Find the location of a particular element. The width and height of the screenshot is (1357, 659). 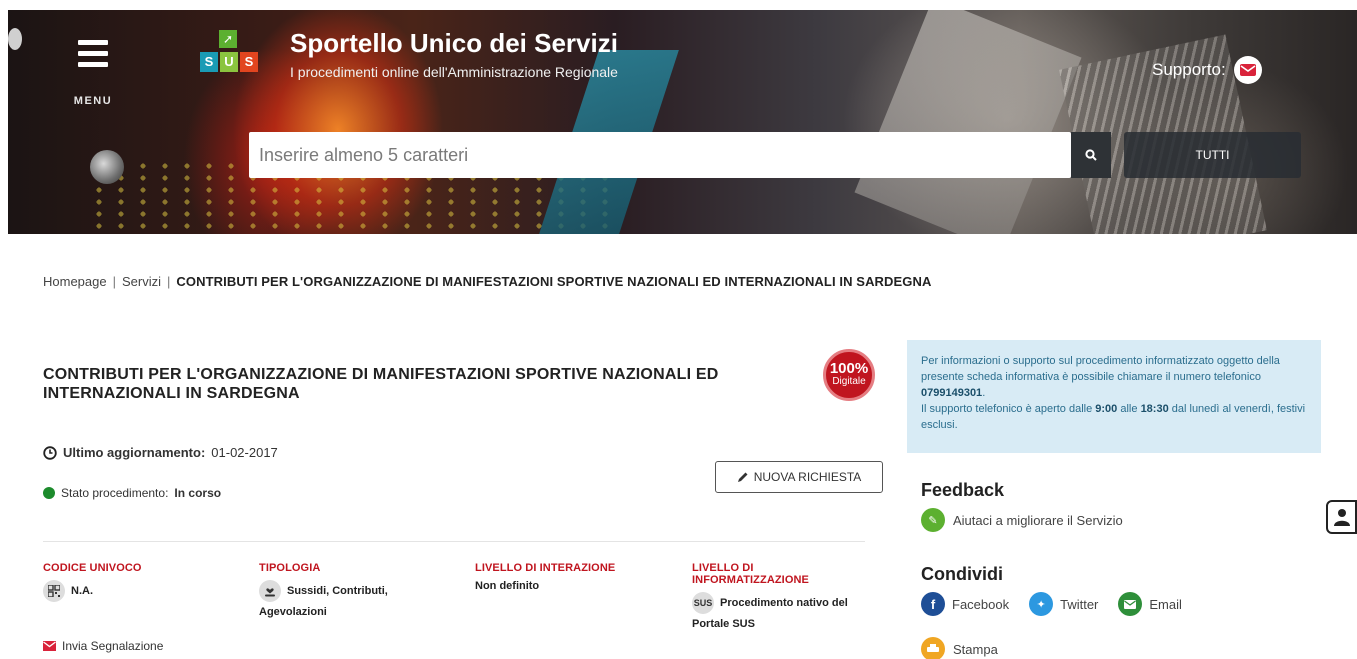

menu-label: MENU is located at coordinates (93, 101).